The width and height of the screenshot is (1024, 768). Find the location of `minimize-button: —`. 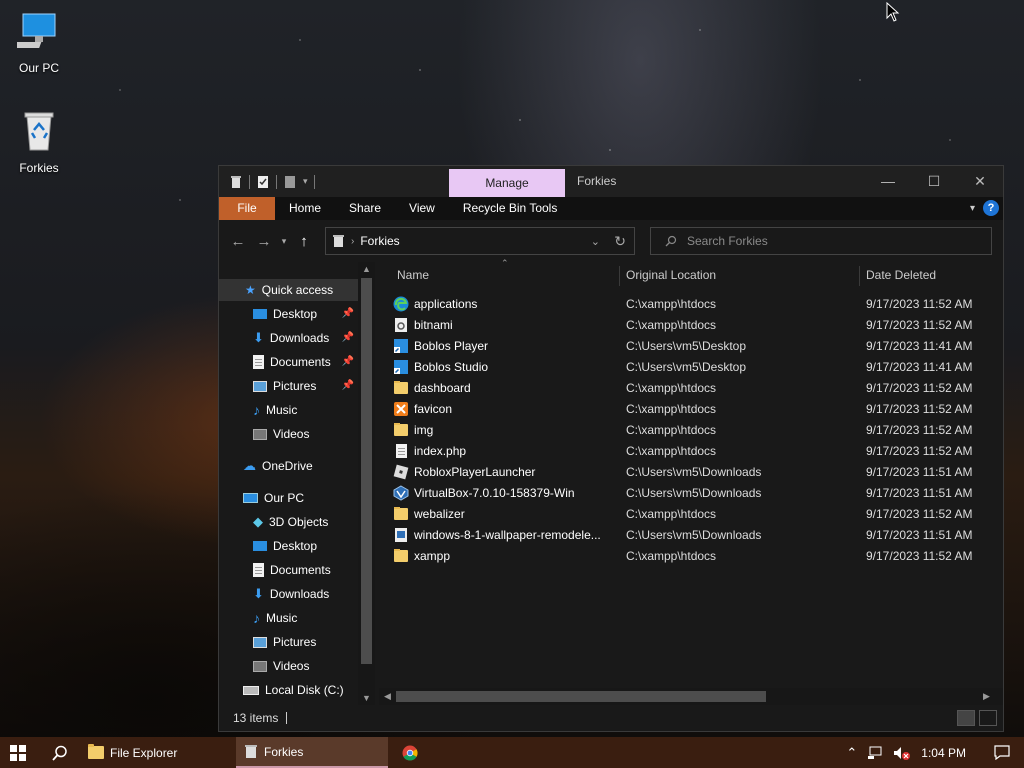

minimize-button: — is located at coordinates (888, 181).